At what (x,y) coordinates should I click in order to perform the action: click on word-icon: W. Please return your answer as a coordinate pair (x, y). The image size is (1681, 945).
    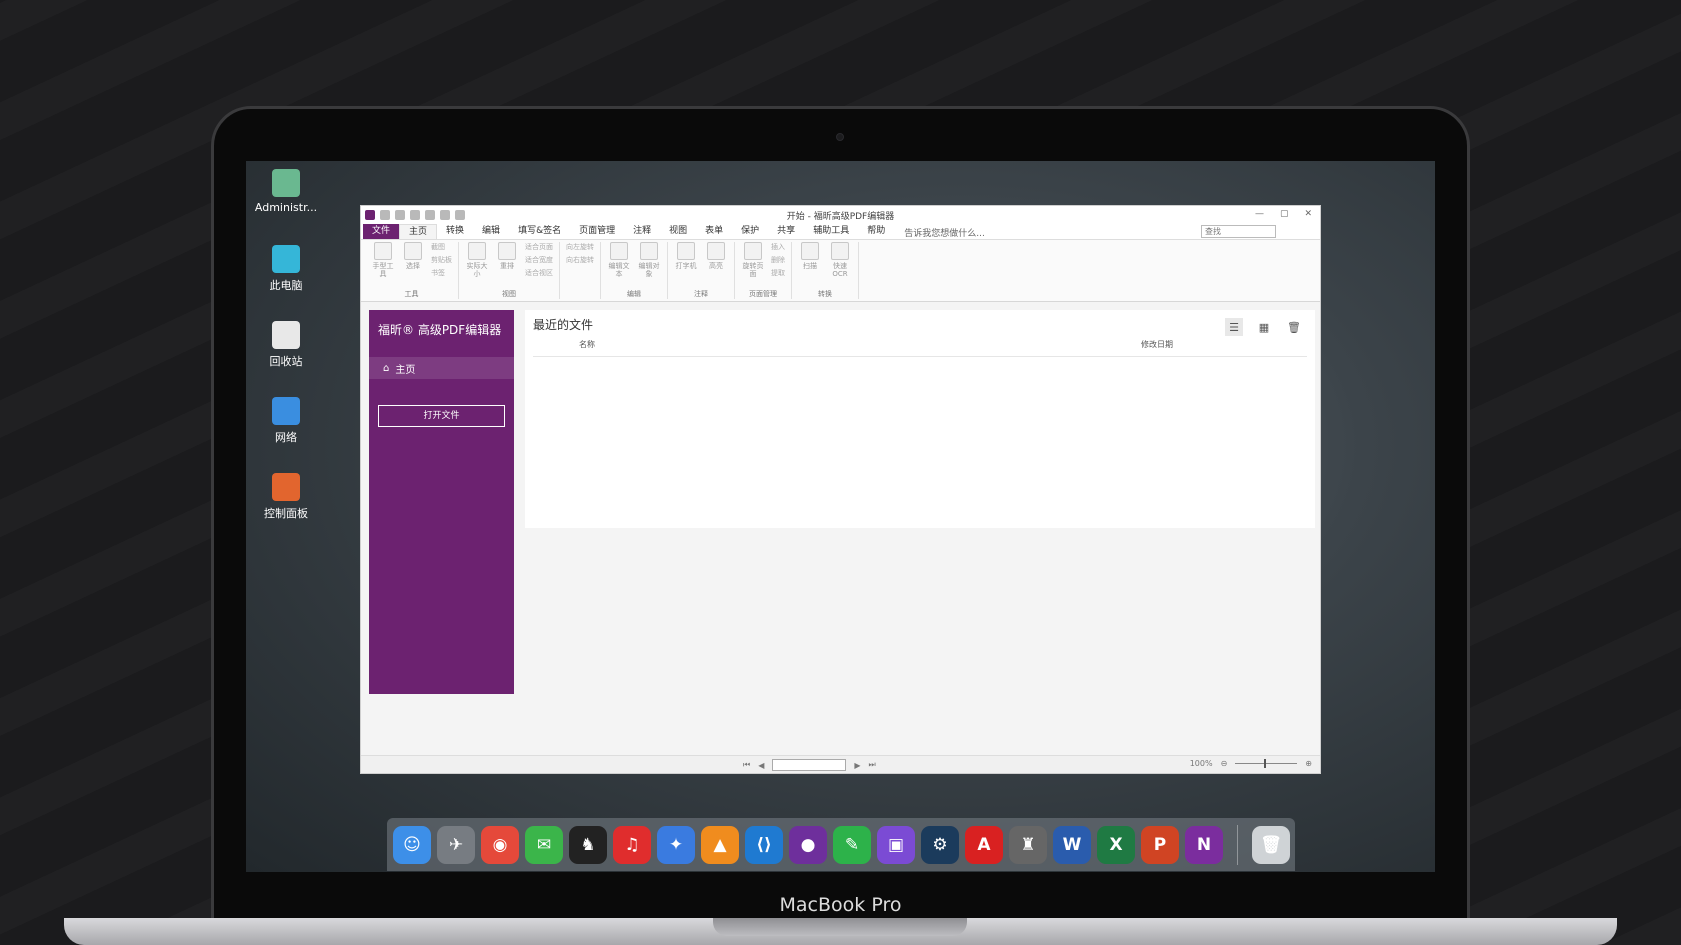
    Looking at the image, I should click on (1072, 844).